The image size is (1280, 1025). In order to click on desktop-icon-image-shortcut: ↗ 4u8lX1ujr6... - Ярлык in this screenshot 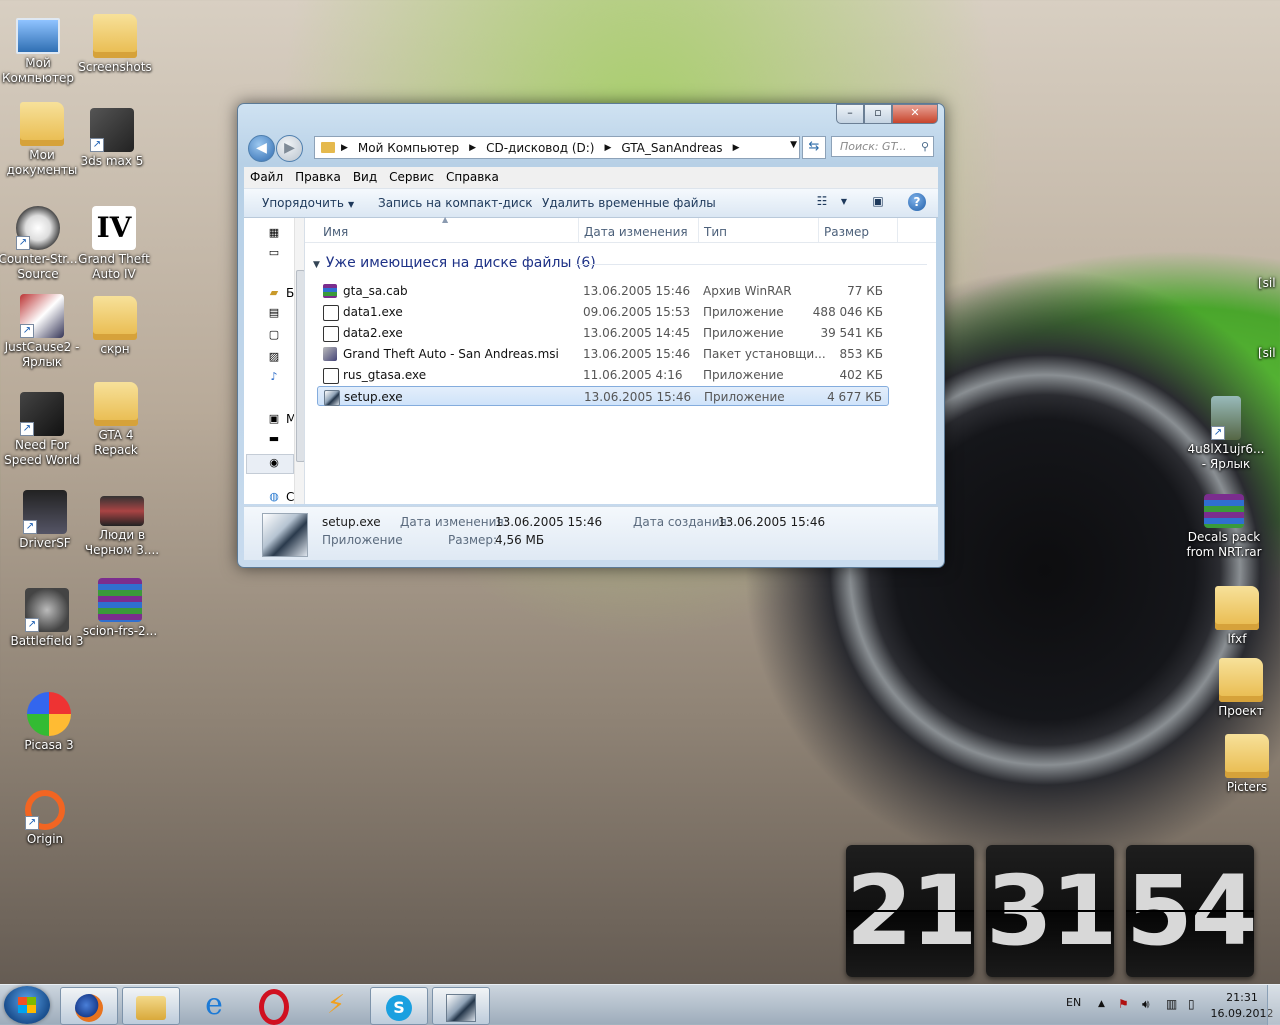, I will do `click(1226, 434)`.